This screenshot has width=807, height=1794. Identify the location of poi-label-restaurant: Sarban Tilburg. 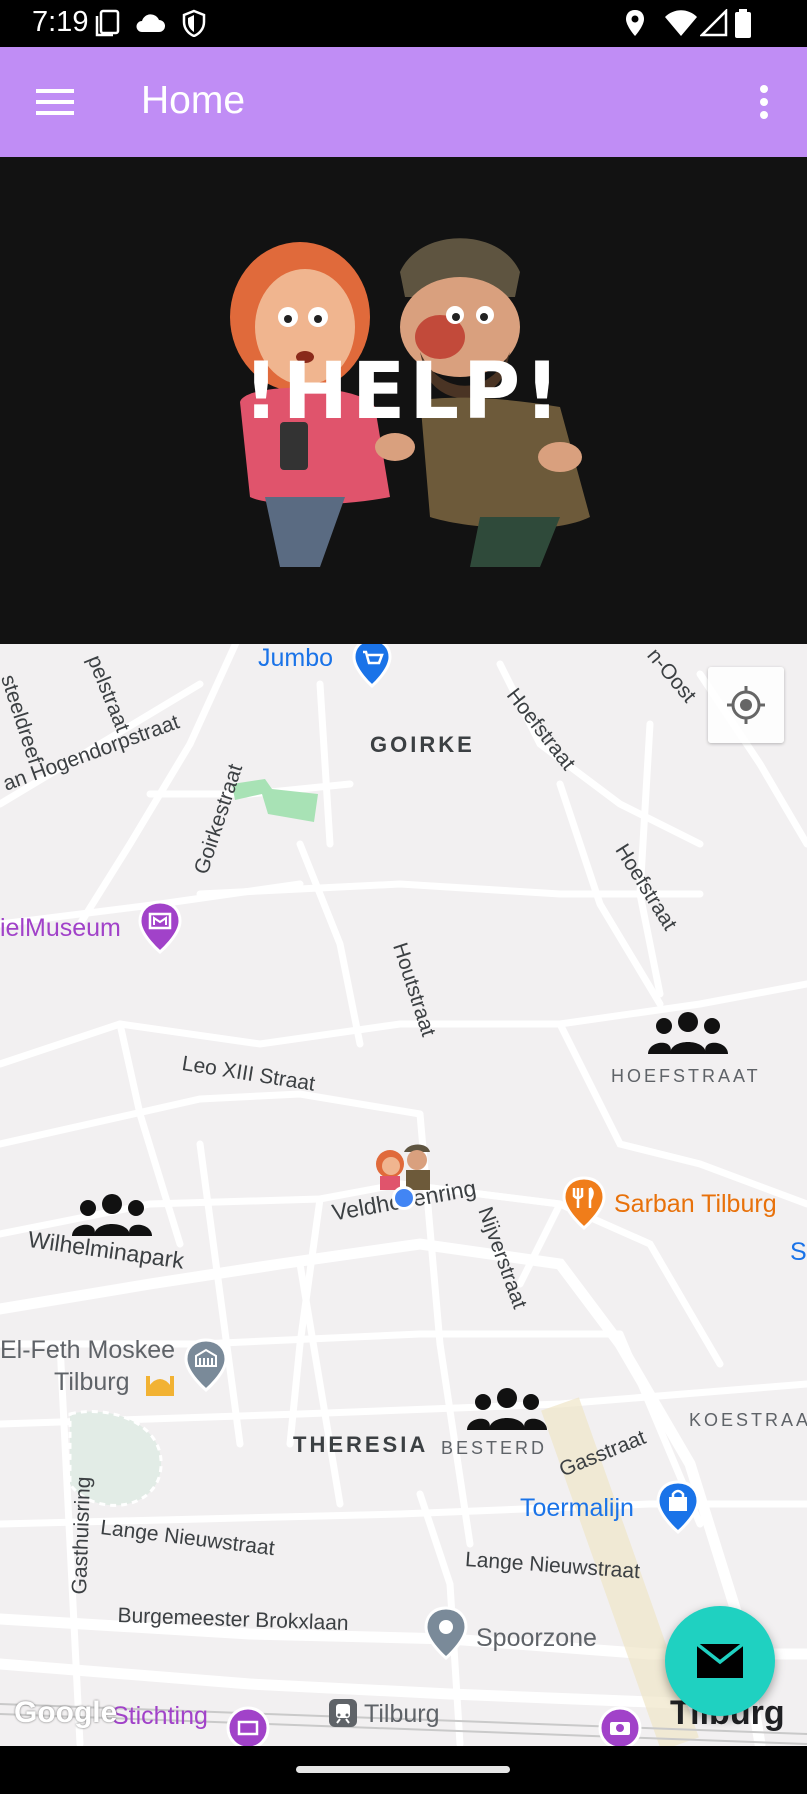
(695, 1204).